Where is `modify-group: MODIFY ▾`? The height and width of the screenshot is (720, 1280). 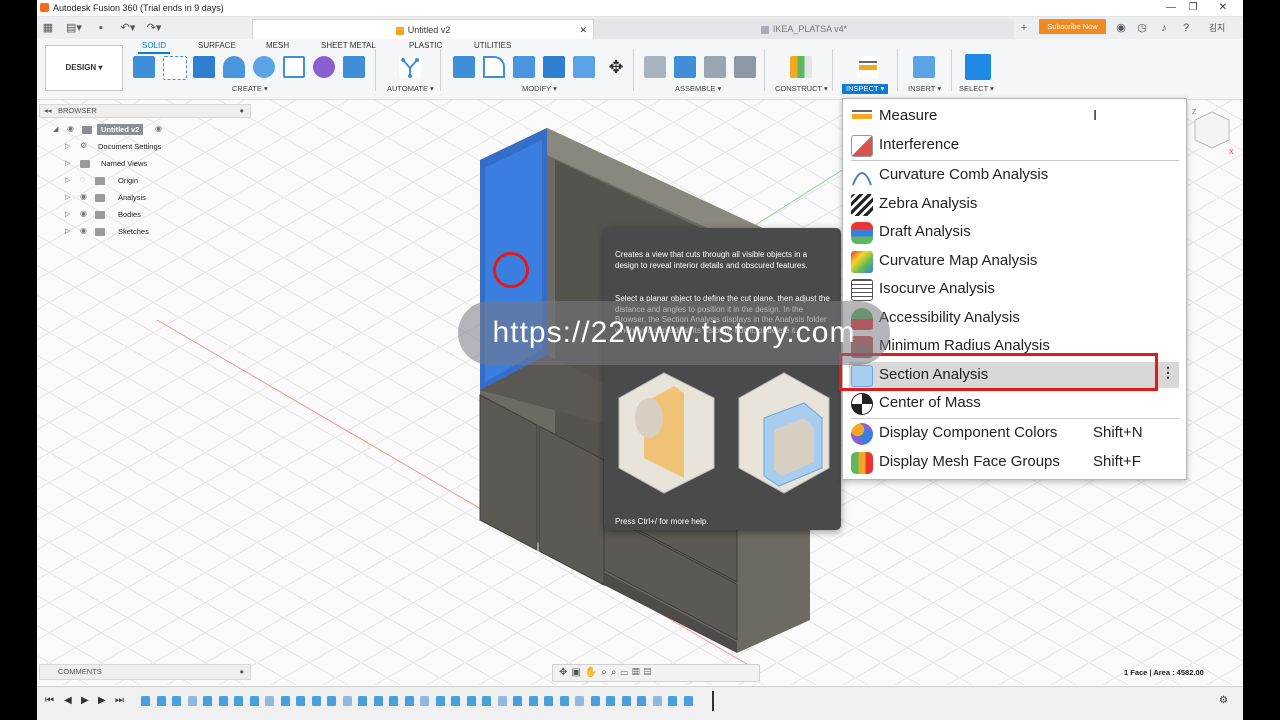 modify-group: MODIFY ▾ is located at coordinates (539, 89).